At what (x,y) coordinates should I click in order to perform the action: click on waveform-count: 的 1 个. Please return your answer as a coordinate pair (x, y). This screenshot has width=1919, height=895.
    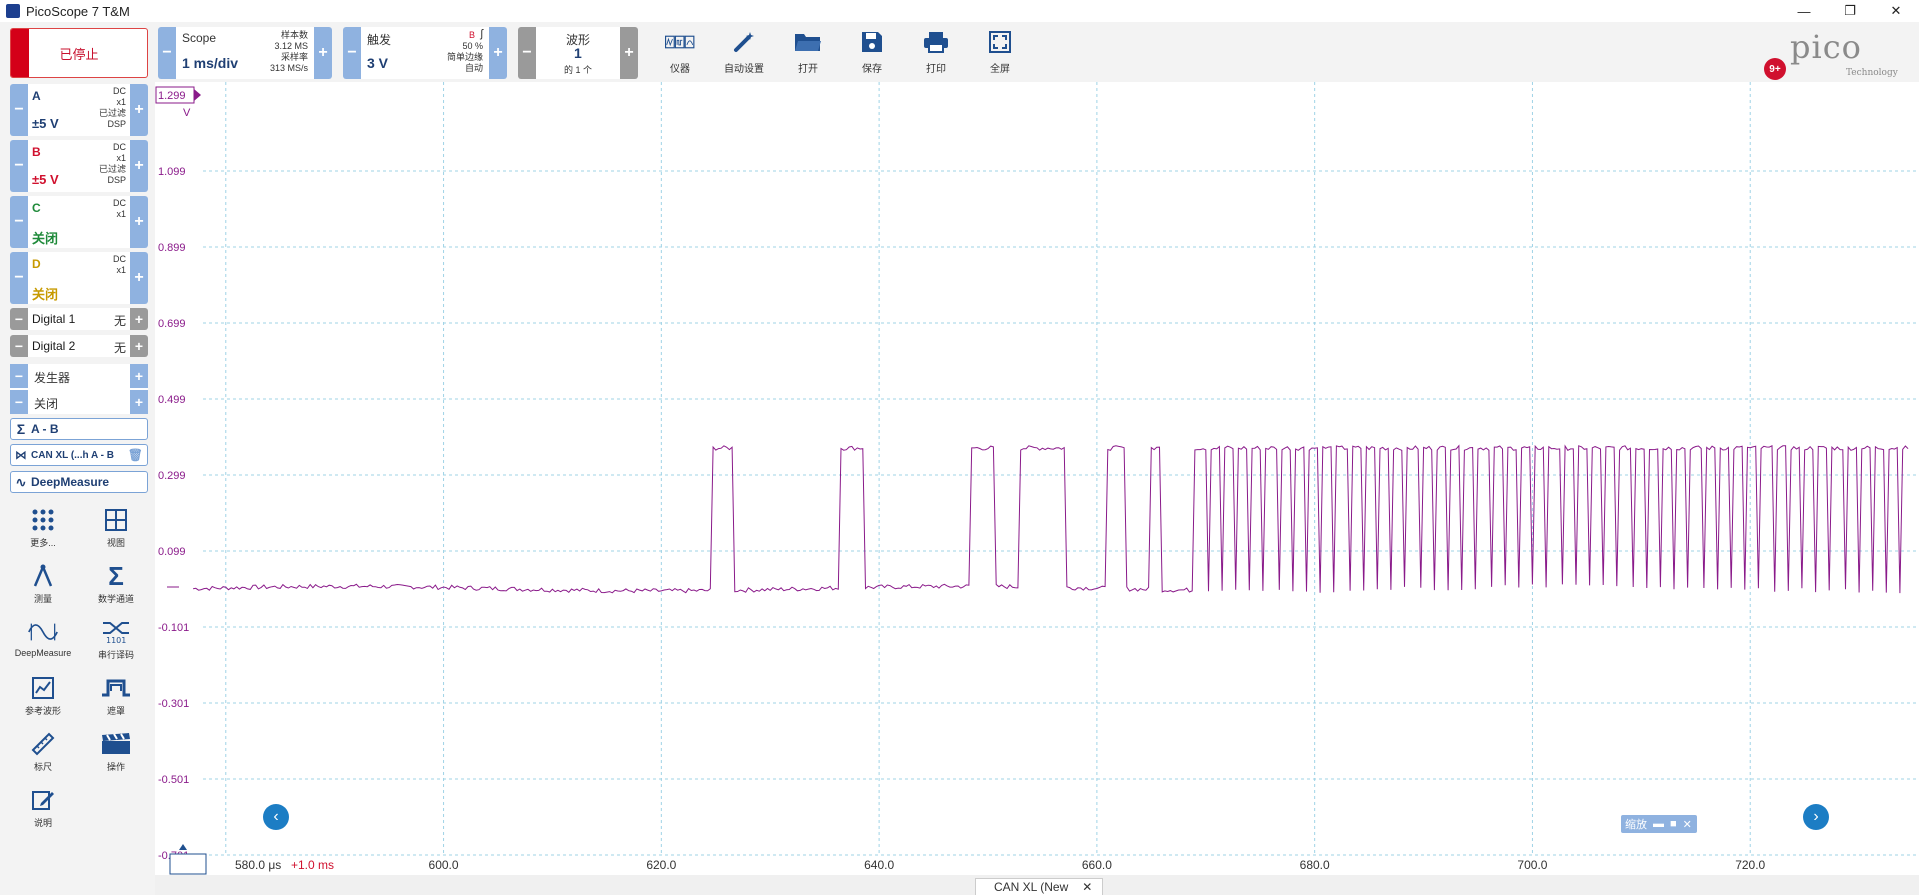
    Looking at the image, I should click on (578, 70).